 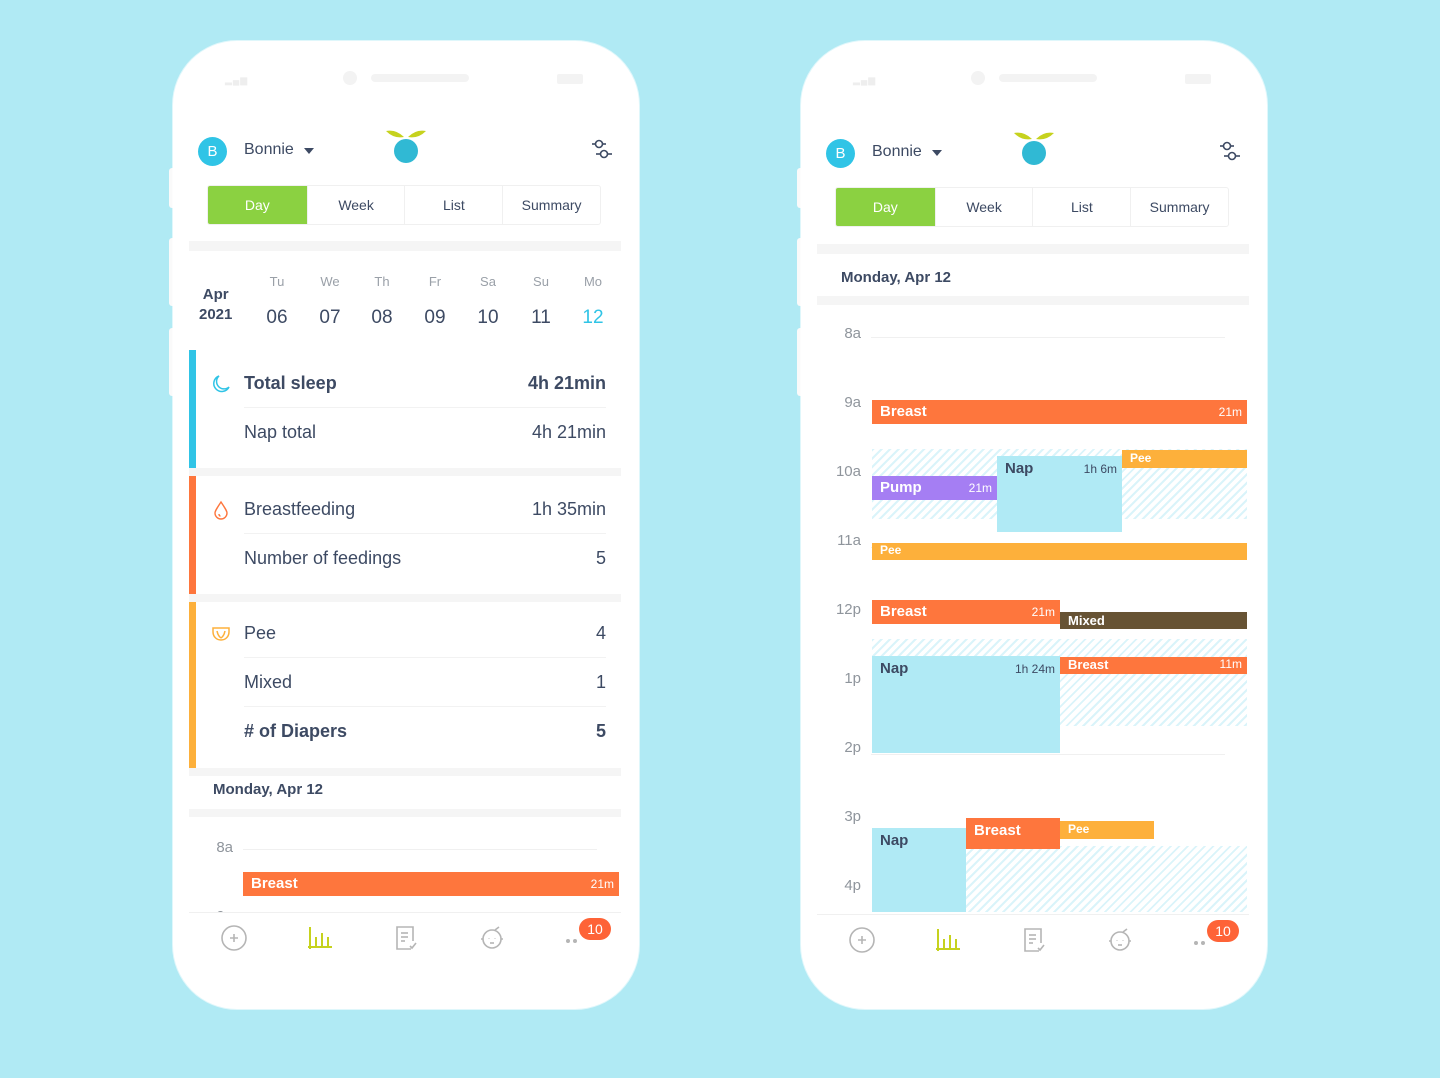 I want to click on event-duration: 21m, so click(x=1230, y=412).